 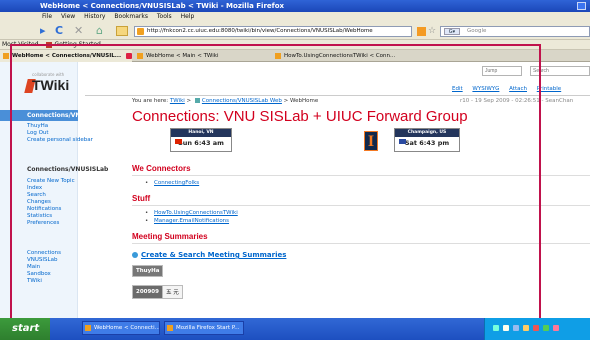 What do you see at coordinates (68, 16) in the screenshot?
I see `menu-view: View` at bounding box center [68, 16].